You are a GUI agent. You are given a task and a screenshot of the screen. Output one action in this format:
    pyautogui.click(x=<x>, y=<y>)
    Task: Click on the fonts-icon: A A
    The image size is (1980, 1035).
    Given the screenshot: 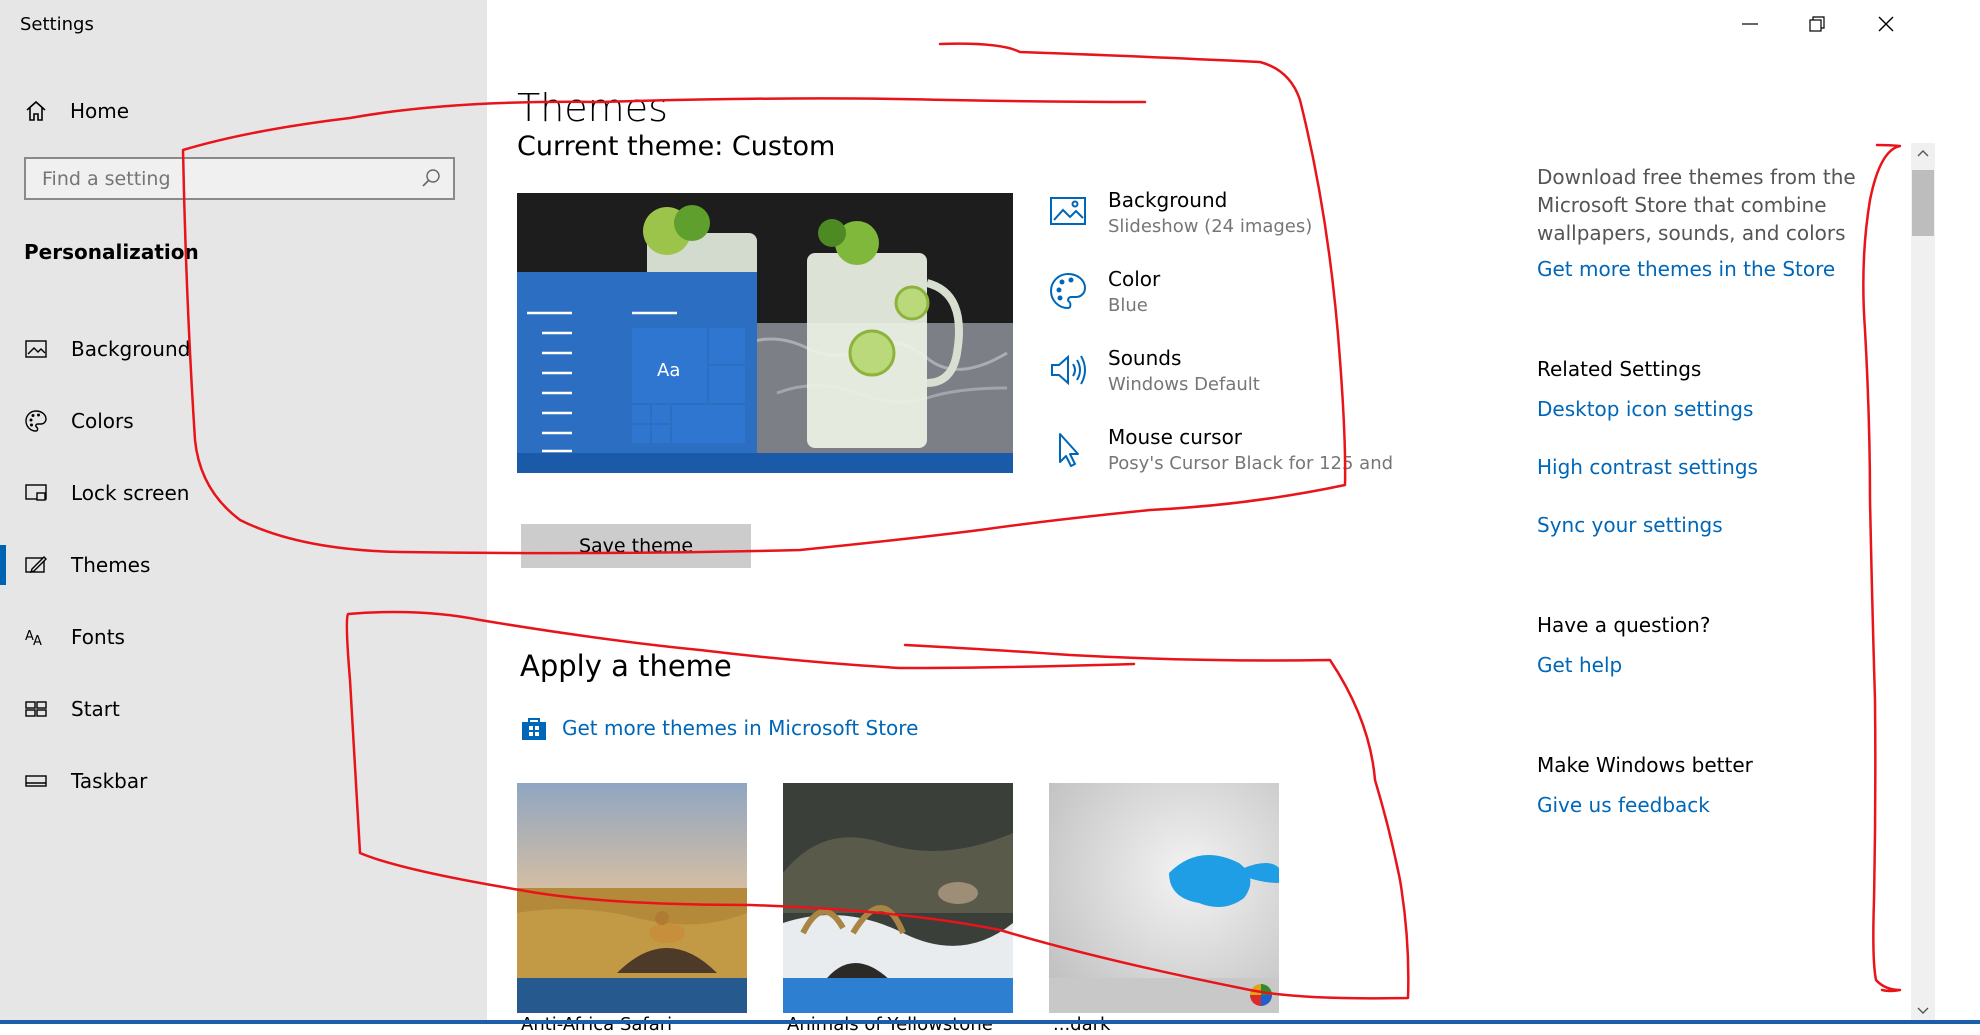 What is the action you would take?
    pyautogui.click(x=33, y=639)
    